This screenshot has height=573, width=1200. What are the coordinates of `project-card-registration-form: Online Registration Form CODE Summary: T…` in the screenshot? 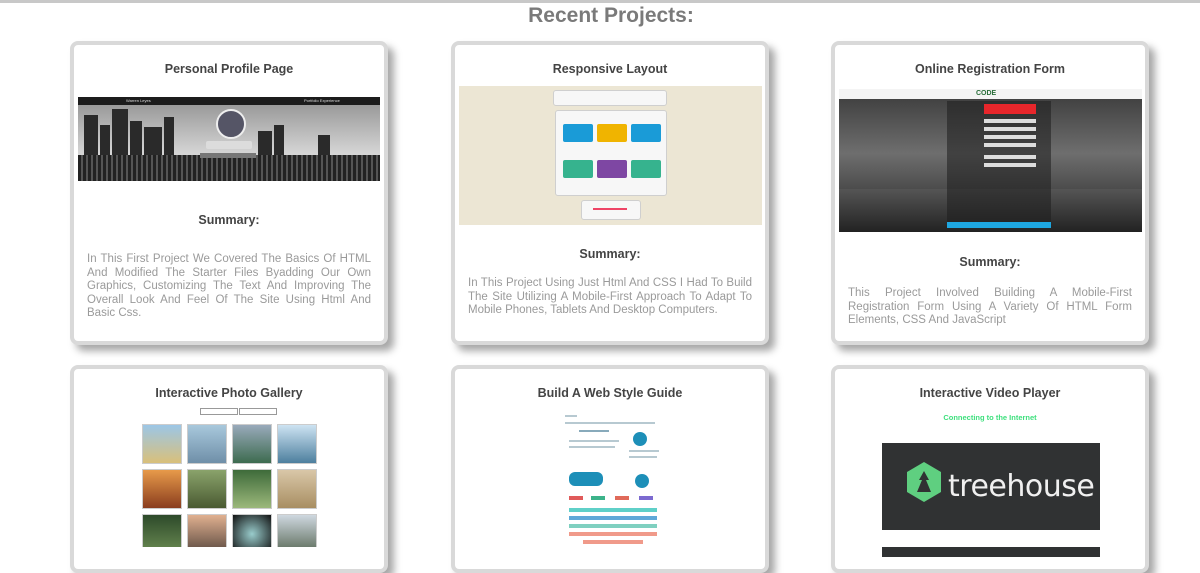 It's located at (990, 193).